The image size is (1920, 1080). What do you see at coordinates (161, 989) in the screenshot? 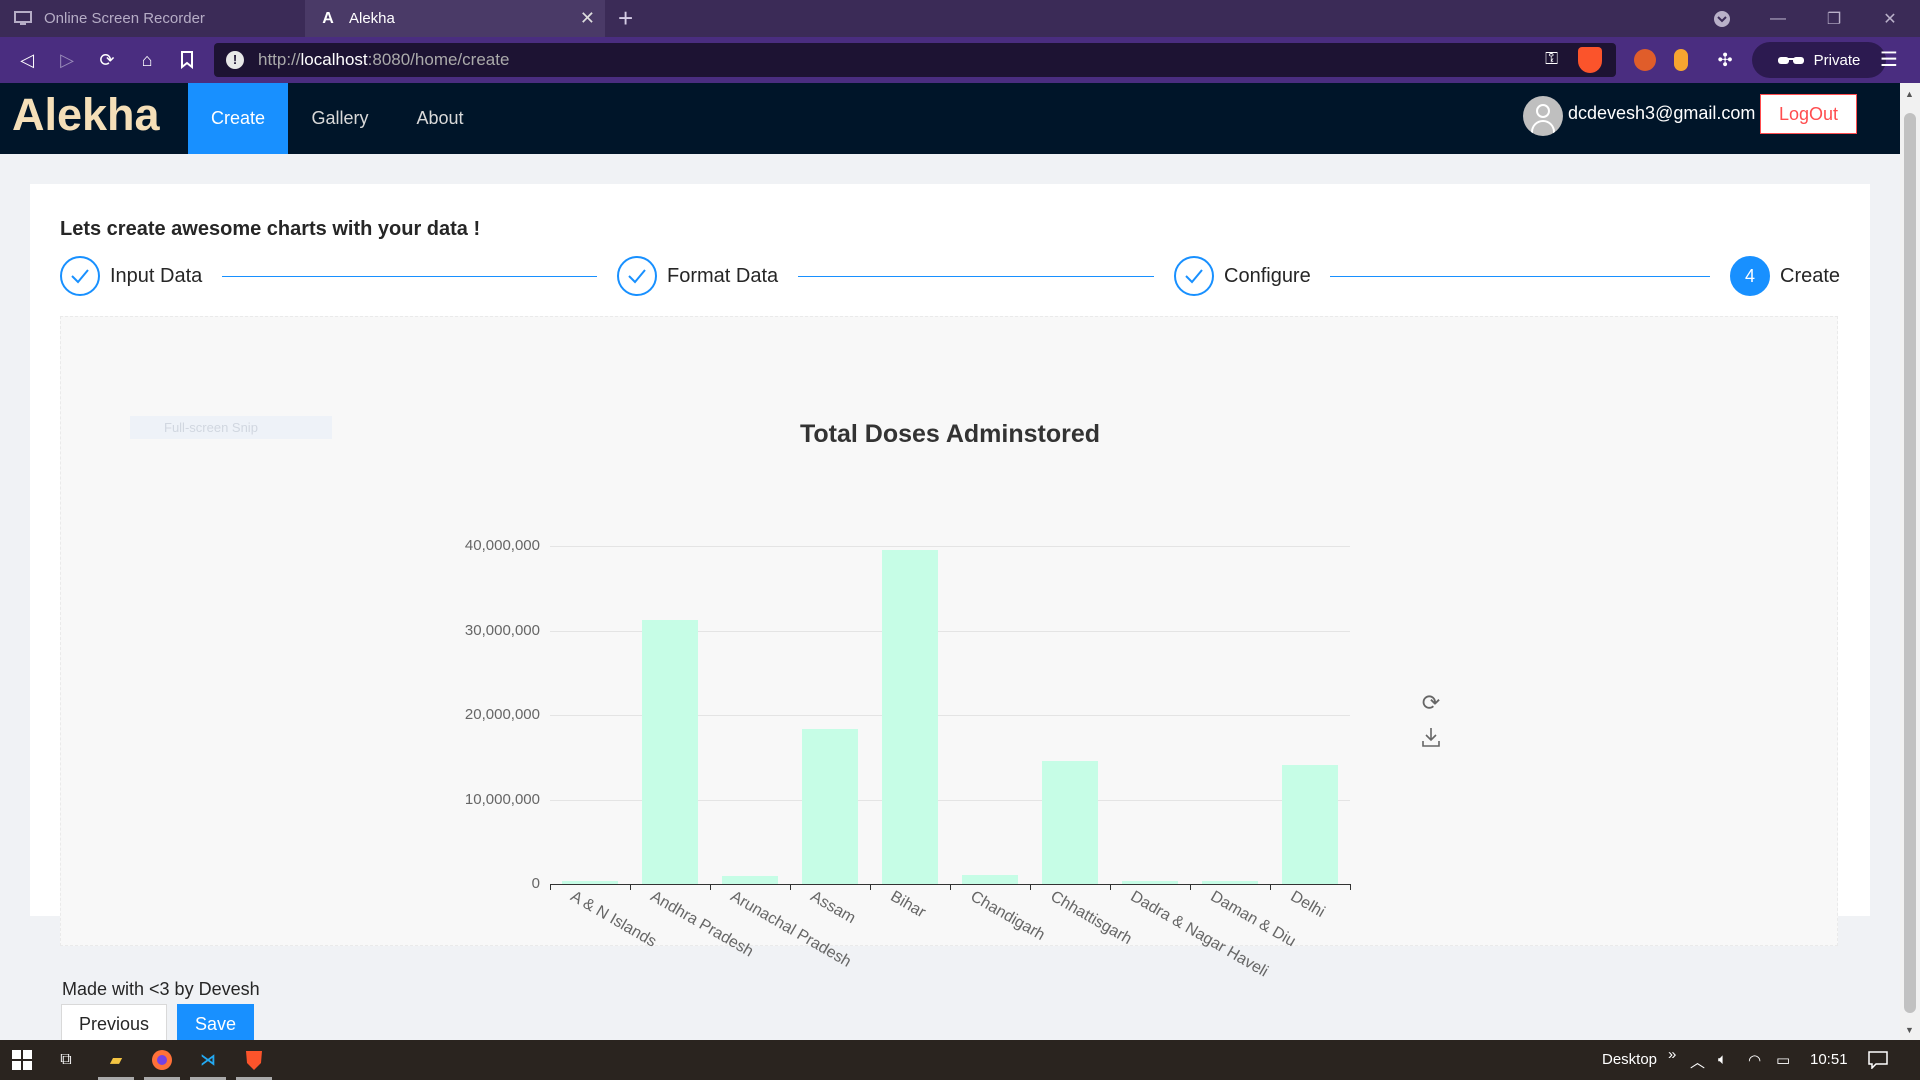
I see `footer-credit: Made with <3 by Devesh` at bounding box center [161, 989].